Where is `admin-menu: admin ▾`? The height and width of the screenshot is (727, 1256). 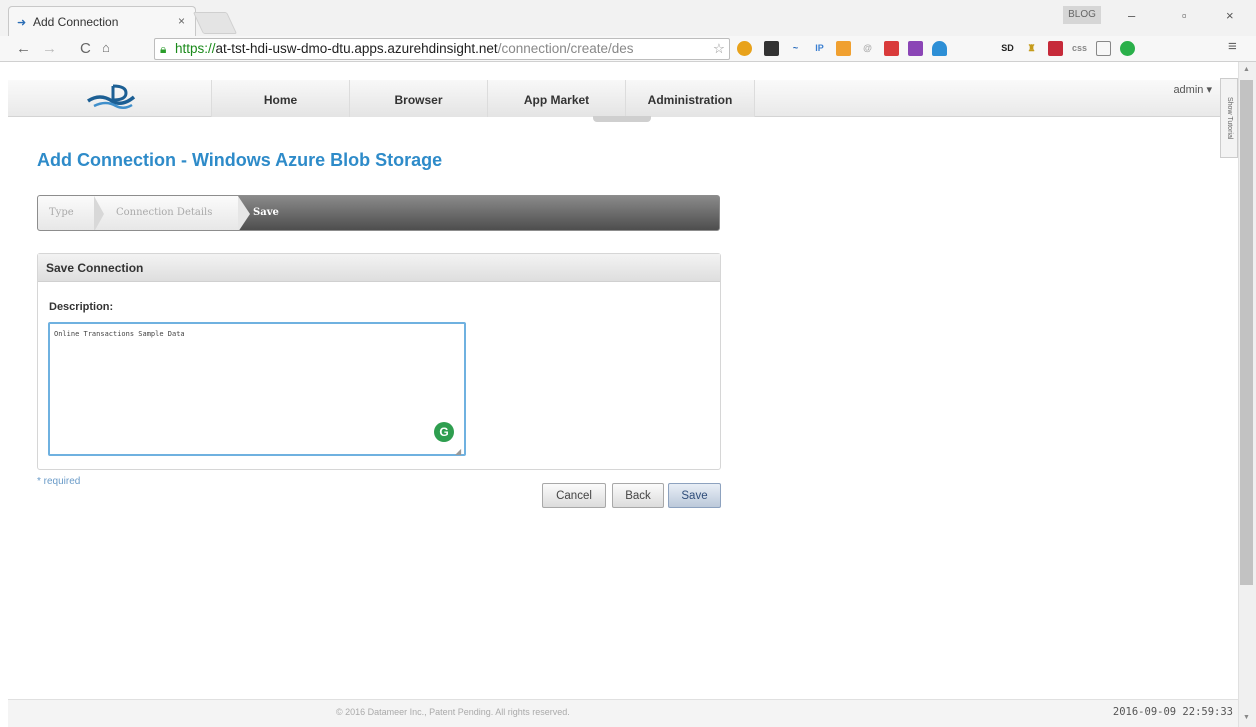 admin-menu: admin ▾ is located at coordinates (1192, 89).